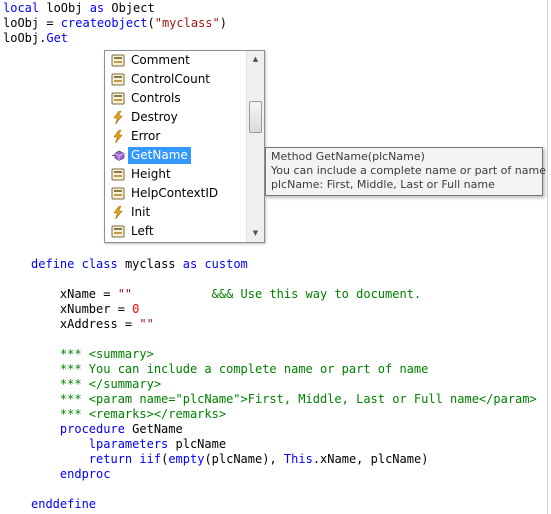  I want to click on code-token: Get, so click(57, 38).